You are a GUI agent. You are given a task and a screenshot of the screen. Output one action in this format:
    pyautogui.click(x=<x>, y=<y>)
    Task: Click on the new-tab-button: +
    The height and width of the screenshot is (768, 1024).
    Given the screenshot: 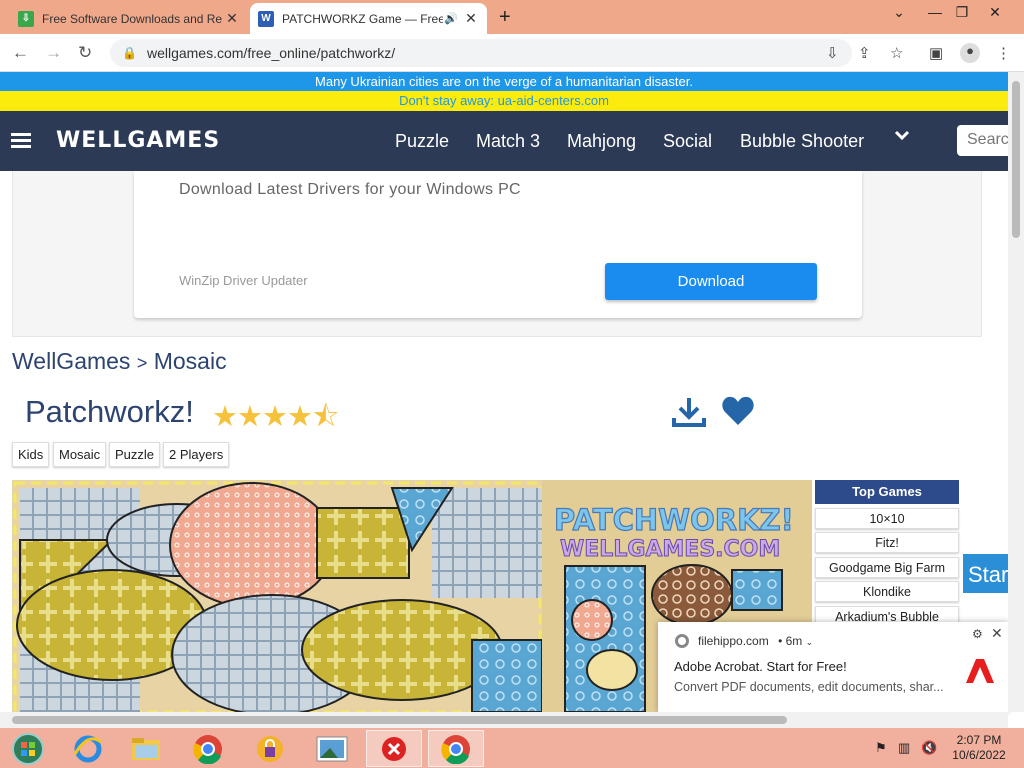 What is the action you would take?
    pyautogui.click(x=505, y=17)
    